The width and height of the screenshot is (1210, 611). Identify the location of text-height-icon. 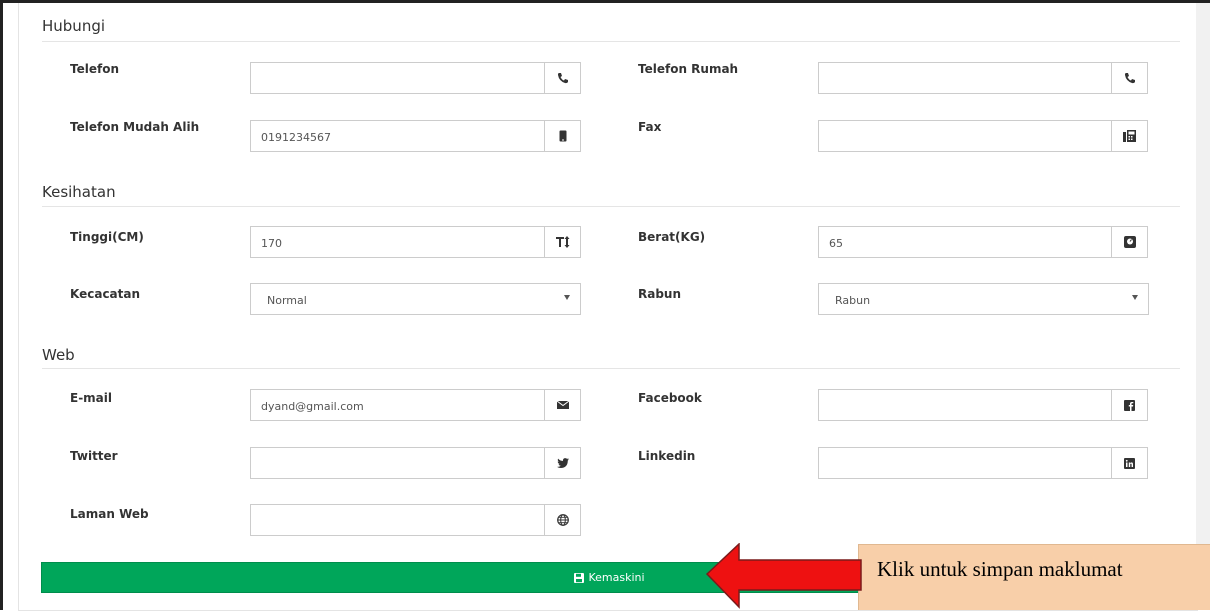
(562, 242).